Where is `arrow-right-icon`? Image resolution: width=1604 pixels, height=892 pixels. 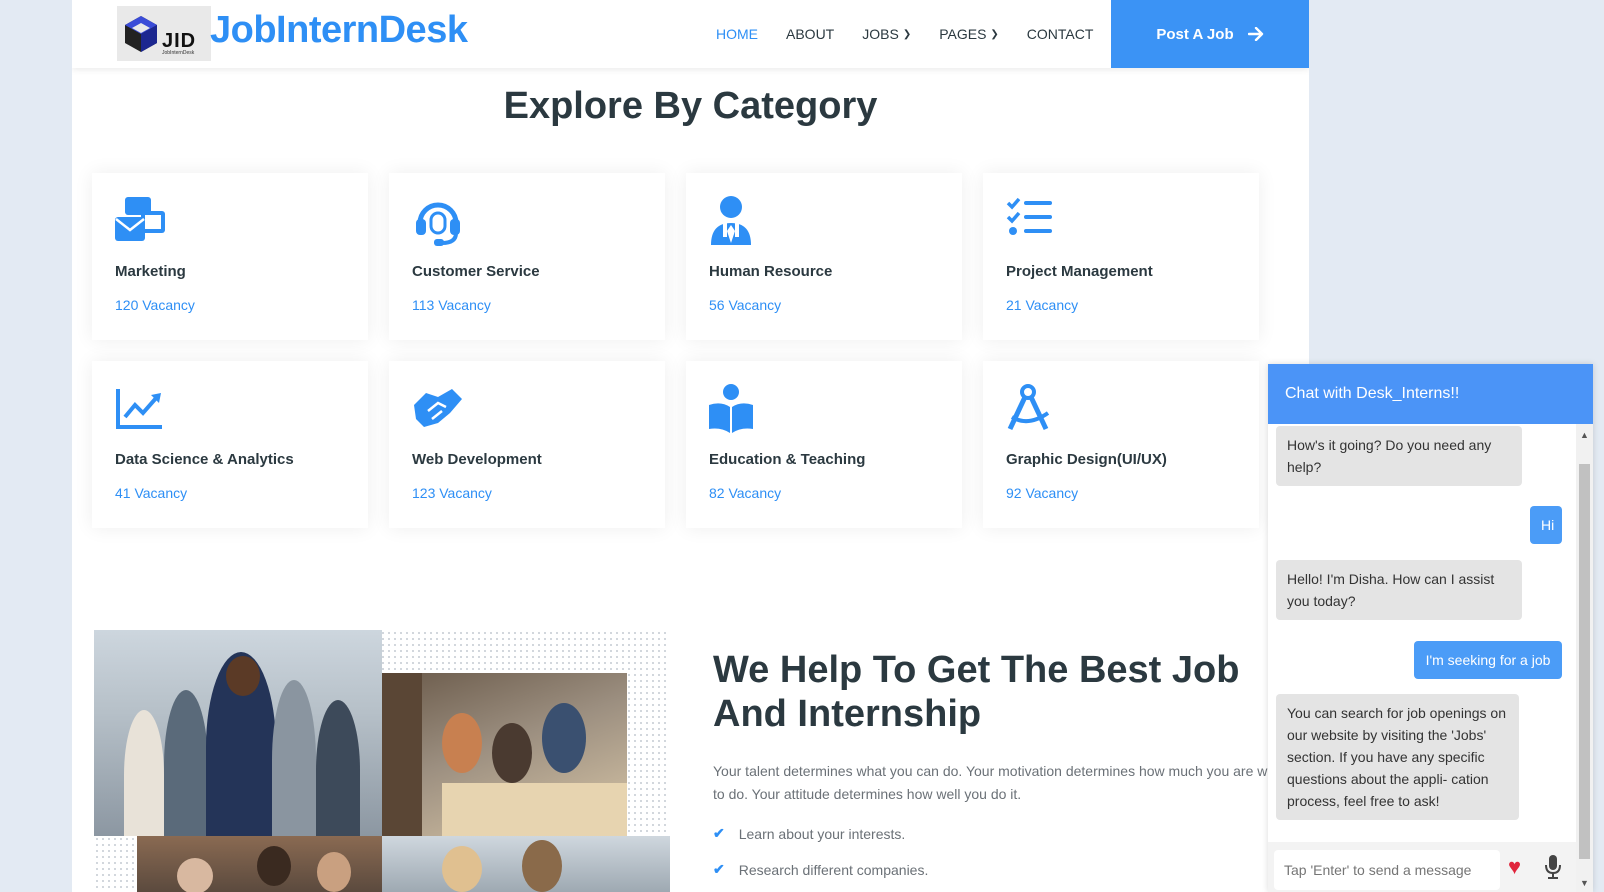 arrow-right-icon is located at coordinates (1255, 34).